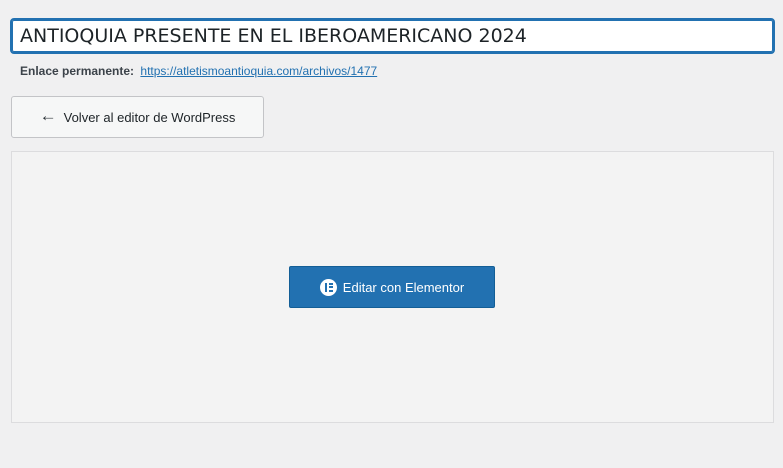 The height and width of the screenshot is (468, 783). Describe the element at coordinates (77, 71) in the screenshot. I see `permalink-label: Enlace permanente:` at that location.